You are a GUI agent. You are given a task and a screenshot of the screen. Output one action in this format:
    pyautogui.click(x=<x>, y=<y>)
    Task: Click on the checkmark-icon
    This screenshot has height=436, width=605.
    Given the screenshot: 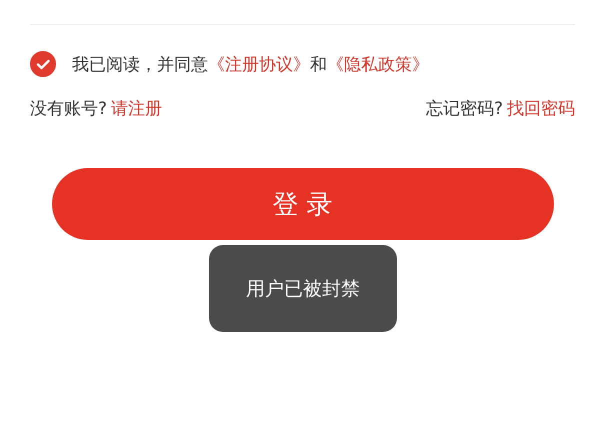 What is the action you would take?
    pyautogui.click(x=43, y=64)
    